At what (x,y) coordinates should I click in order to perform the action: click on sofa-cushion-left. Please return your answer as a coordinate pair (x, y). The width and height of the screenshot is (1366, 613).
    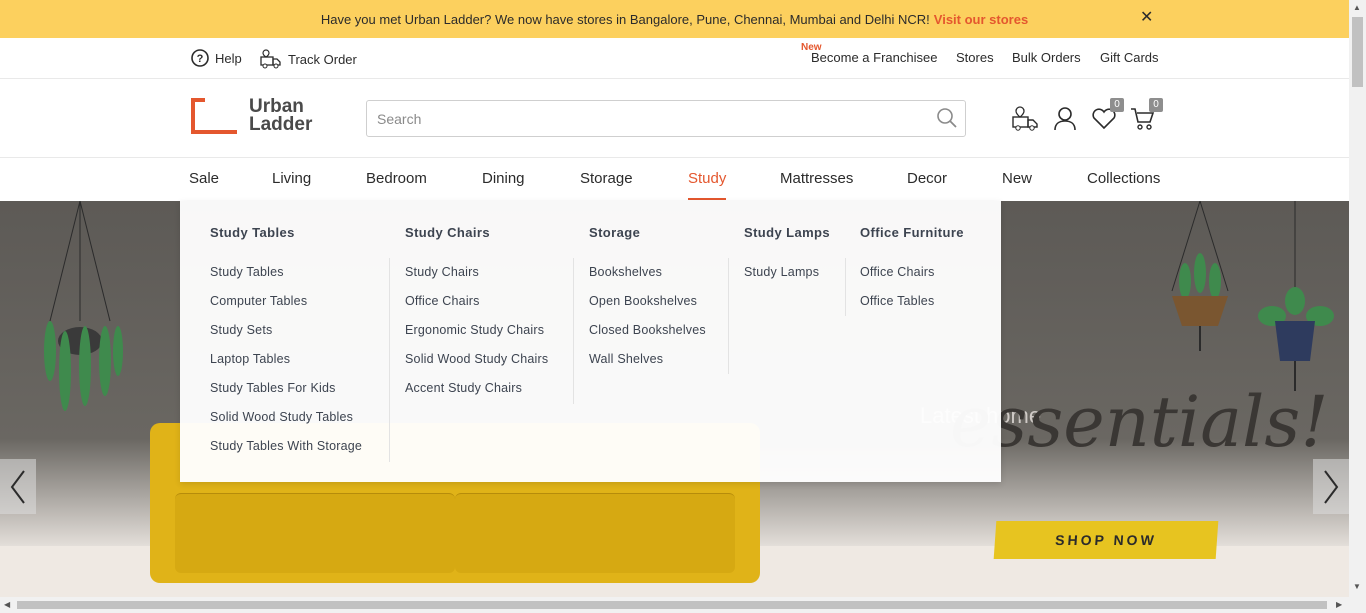
    Looking at the image, I should click on (315, 533).